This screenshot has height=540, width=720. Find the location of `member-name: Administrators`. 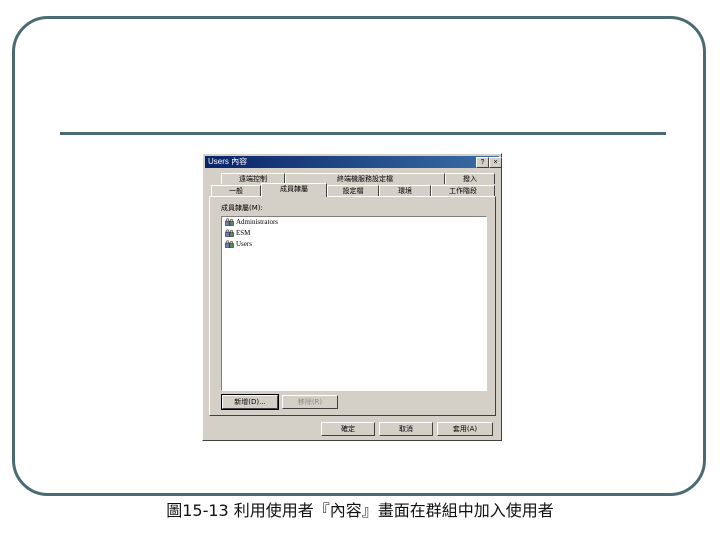

member-name: Administrators is located at coordinates (257, 222).